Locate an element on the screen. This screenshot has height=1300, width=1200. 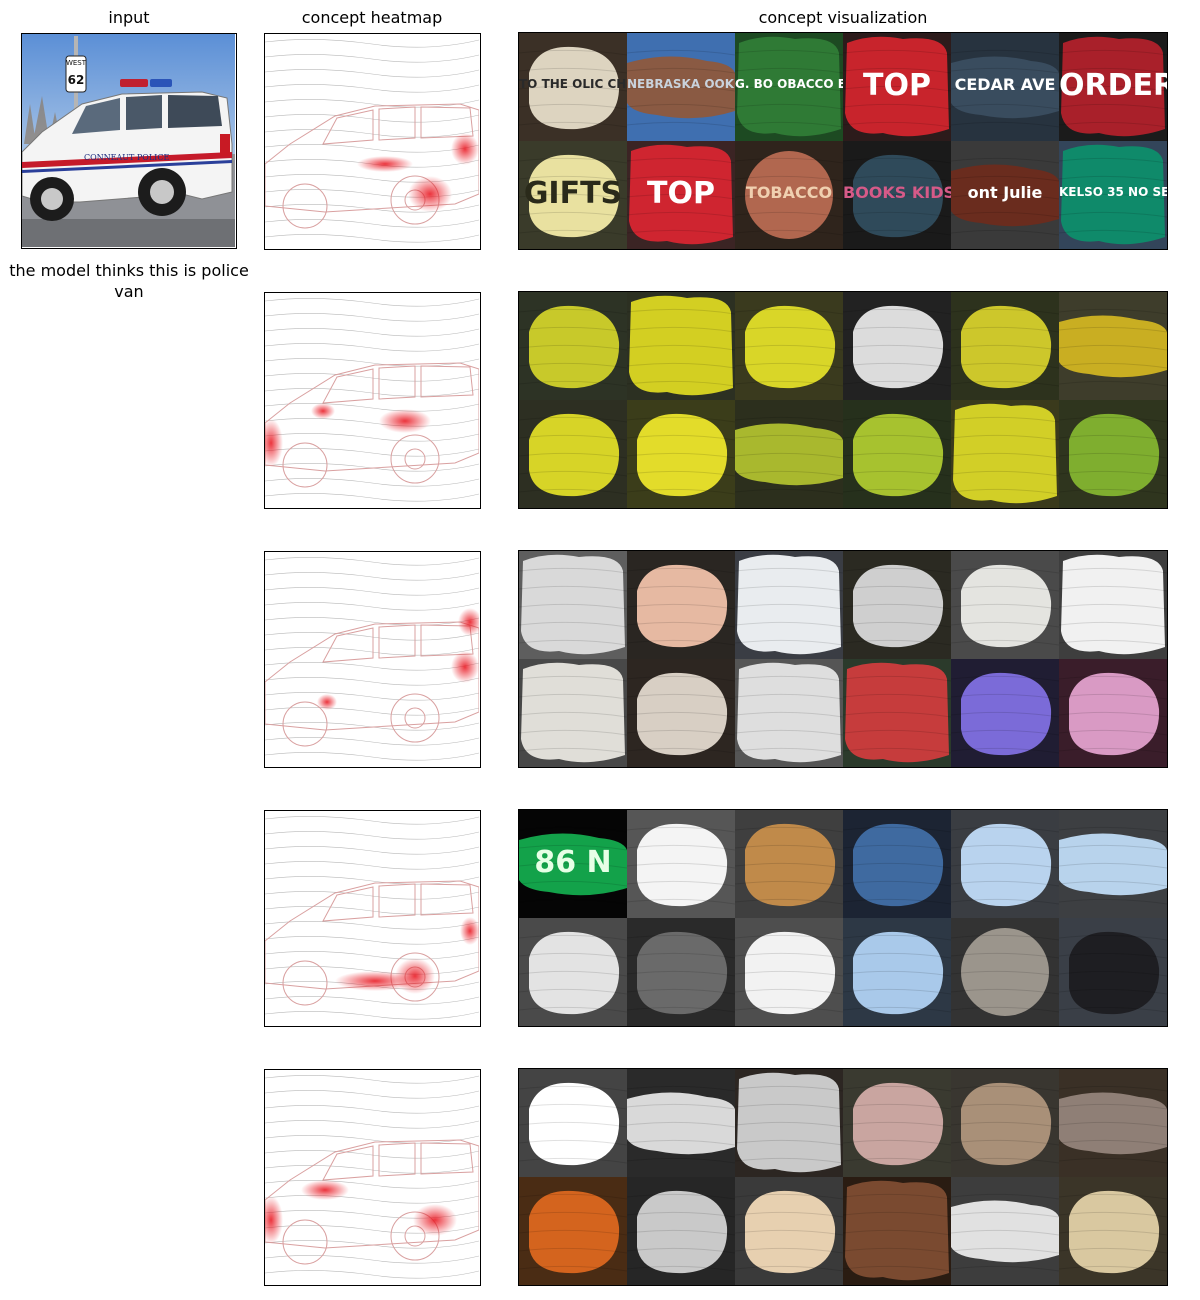
concept-tile: TO THE OLIC CHUR is located at coordinates (573, 87).